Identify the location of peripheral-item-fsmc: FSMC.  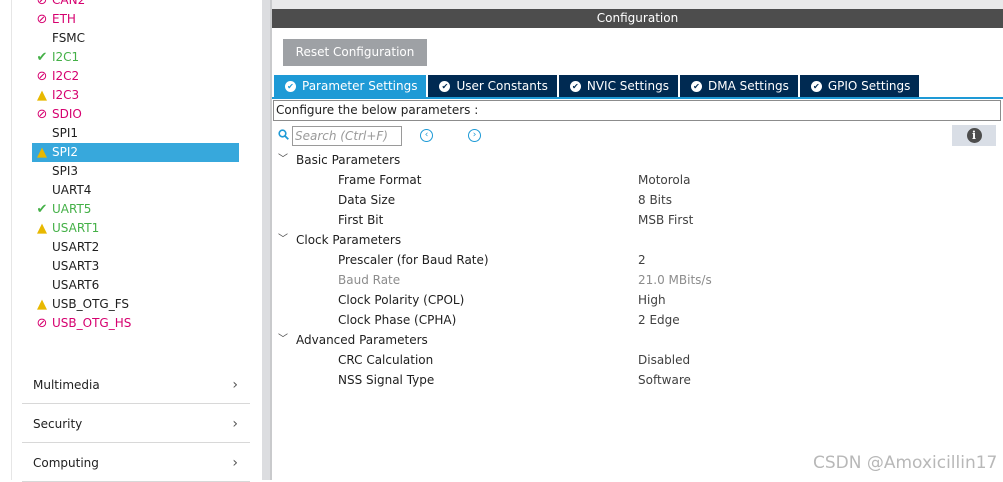
(135, 38).